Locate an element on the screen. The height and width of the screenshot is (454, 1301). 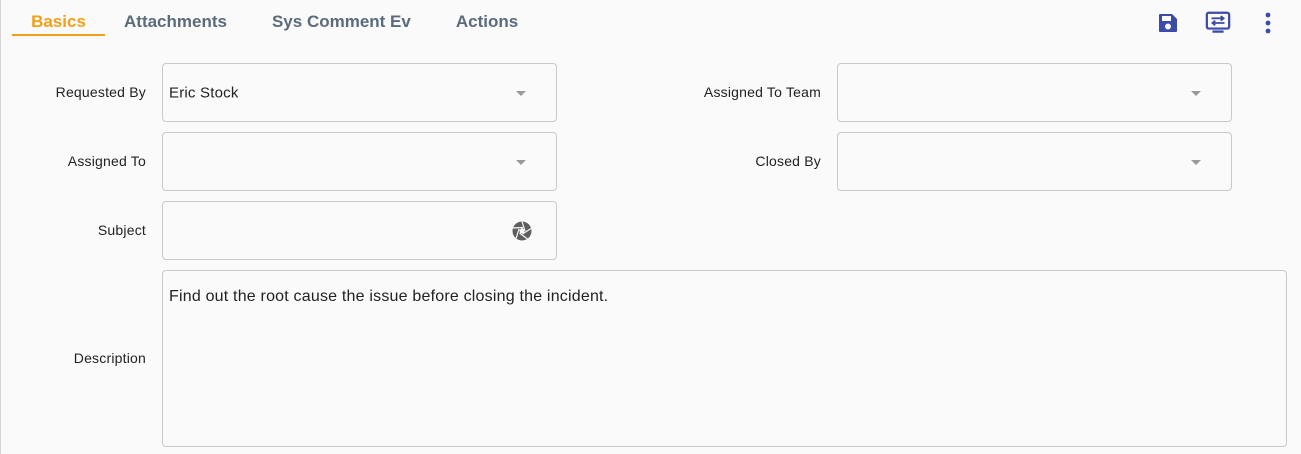
tab-actions: Actions is located at coordinates (487, 18).